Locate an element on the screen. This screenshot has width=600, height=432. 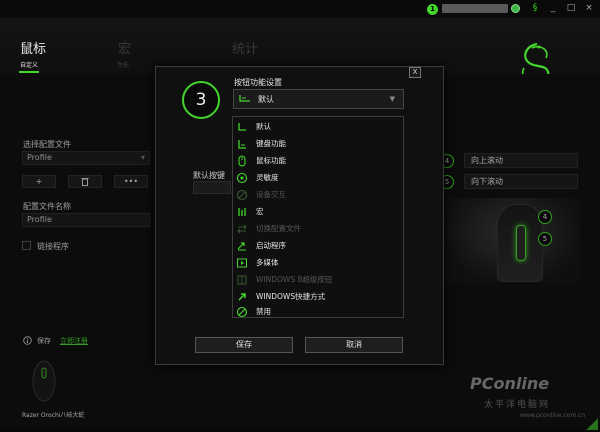
disable-icon is located at coordinates (242, 311).